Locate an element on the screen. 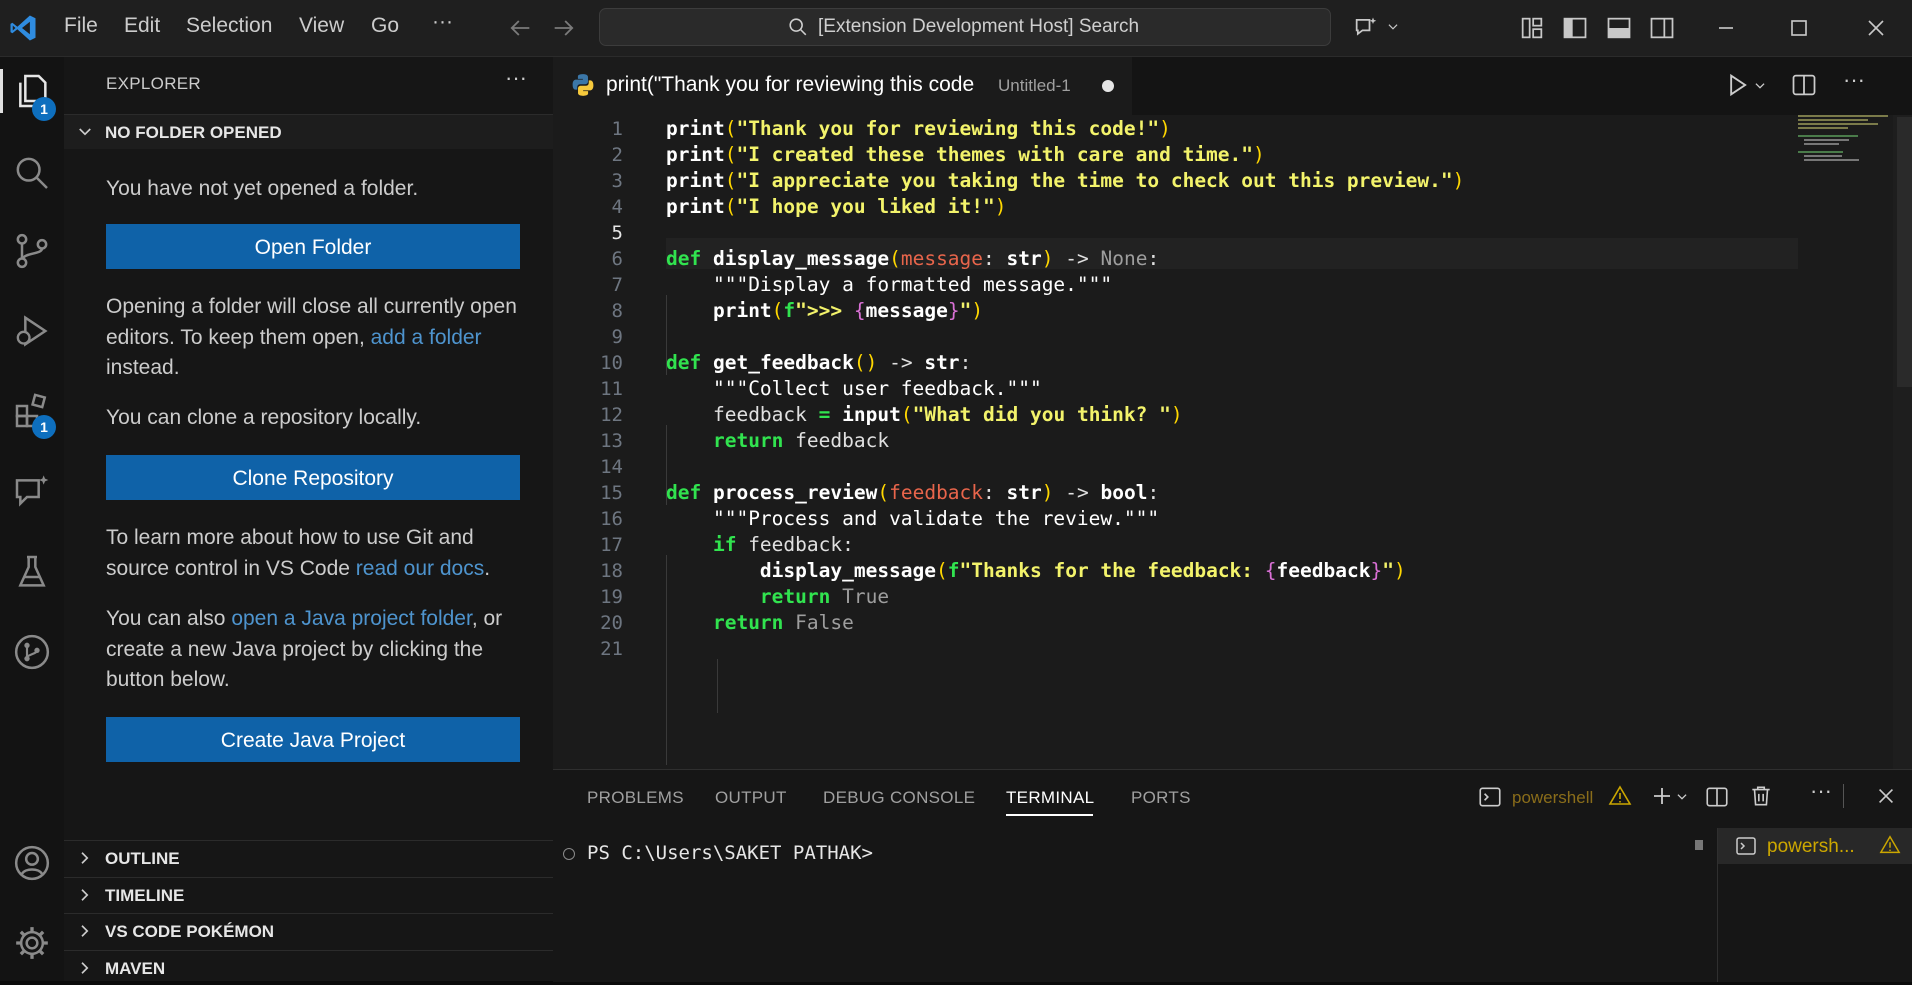  settings-gear-icon is located at coordinates (32, 943).